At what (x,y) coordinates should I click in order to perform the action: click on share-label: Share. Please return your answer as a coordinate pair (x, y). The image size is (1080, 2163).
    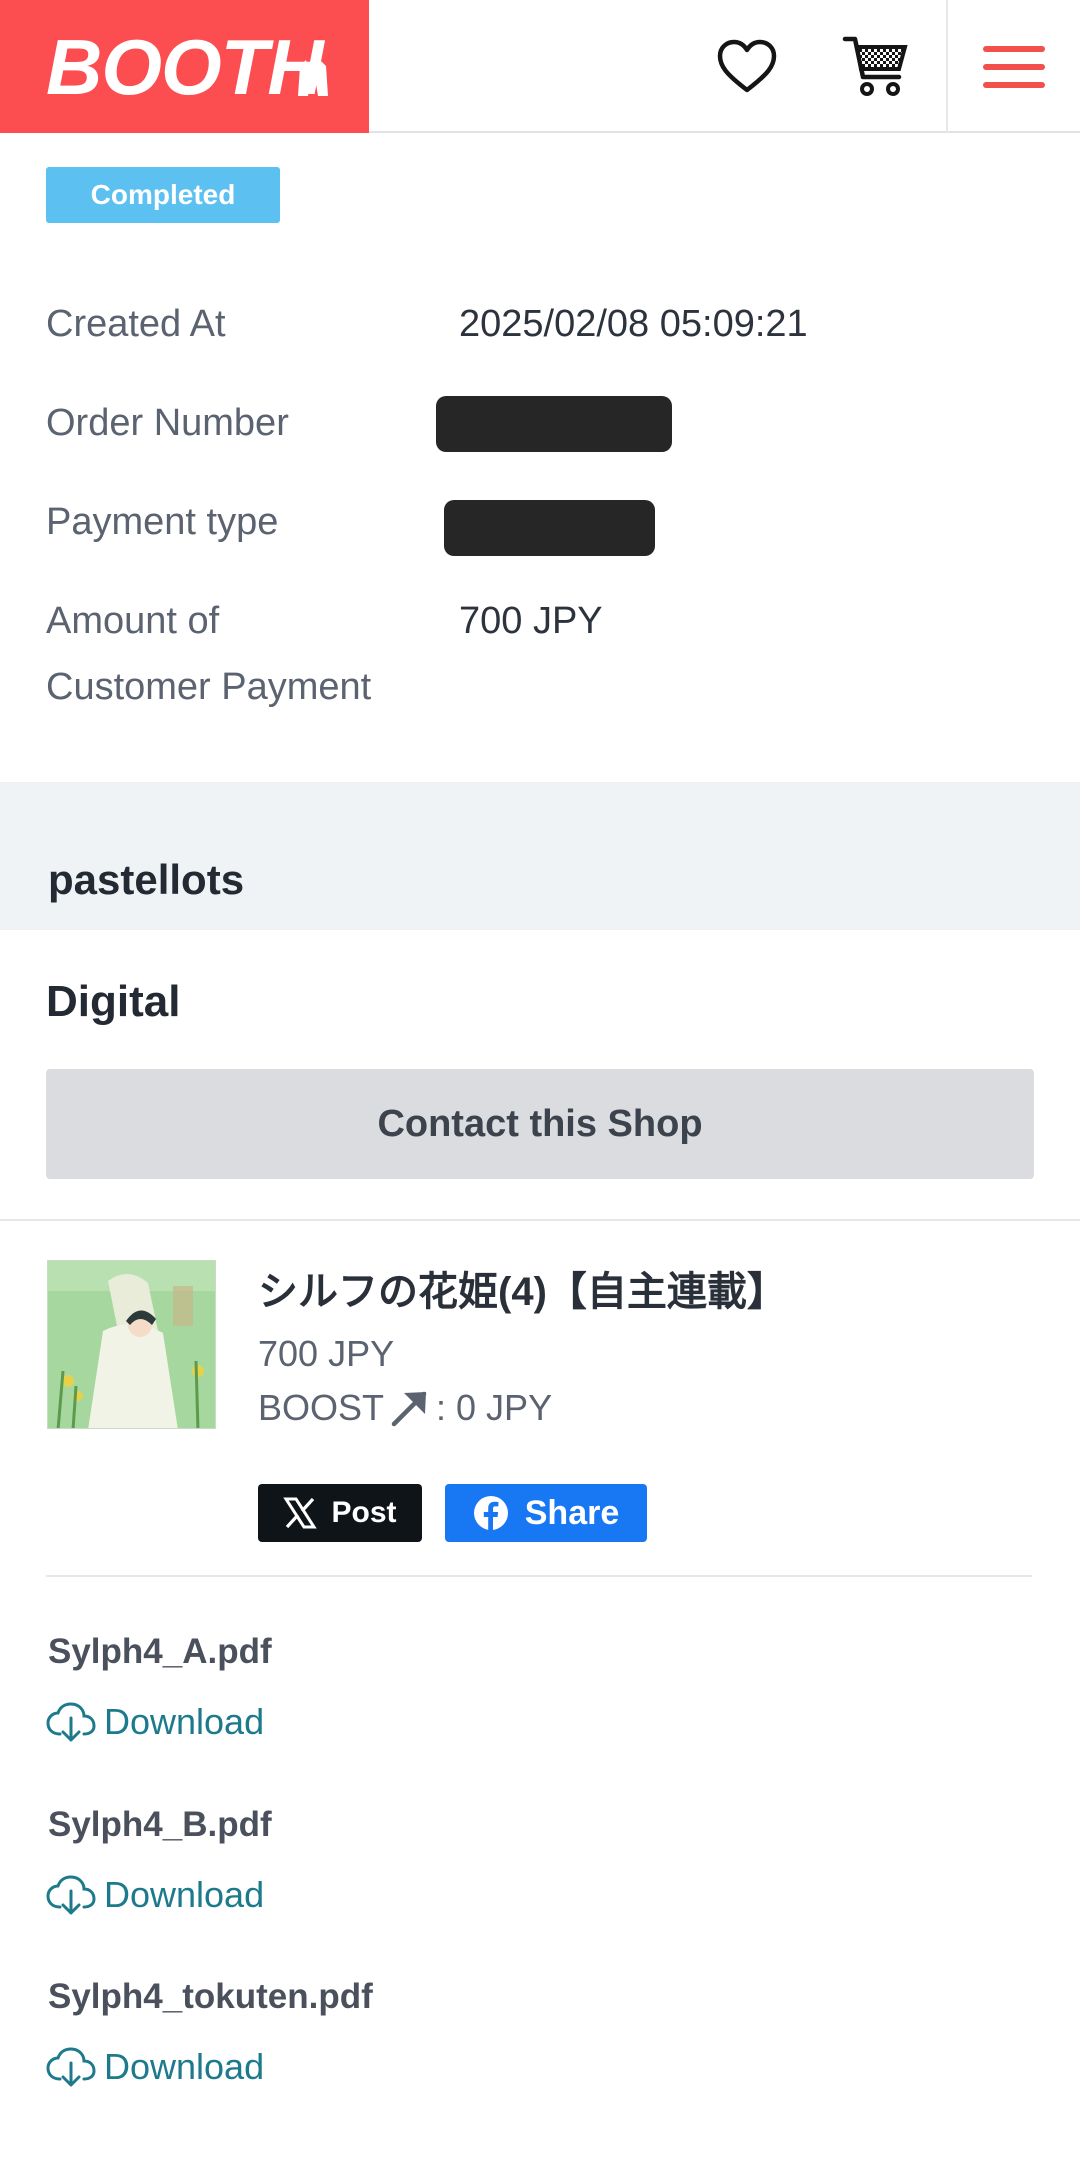
    Looking at the image, I should click on (572, 1512).